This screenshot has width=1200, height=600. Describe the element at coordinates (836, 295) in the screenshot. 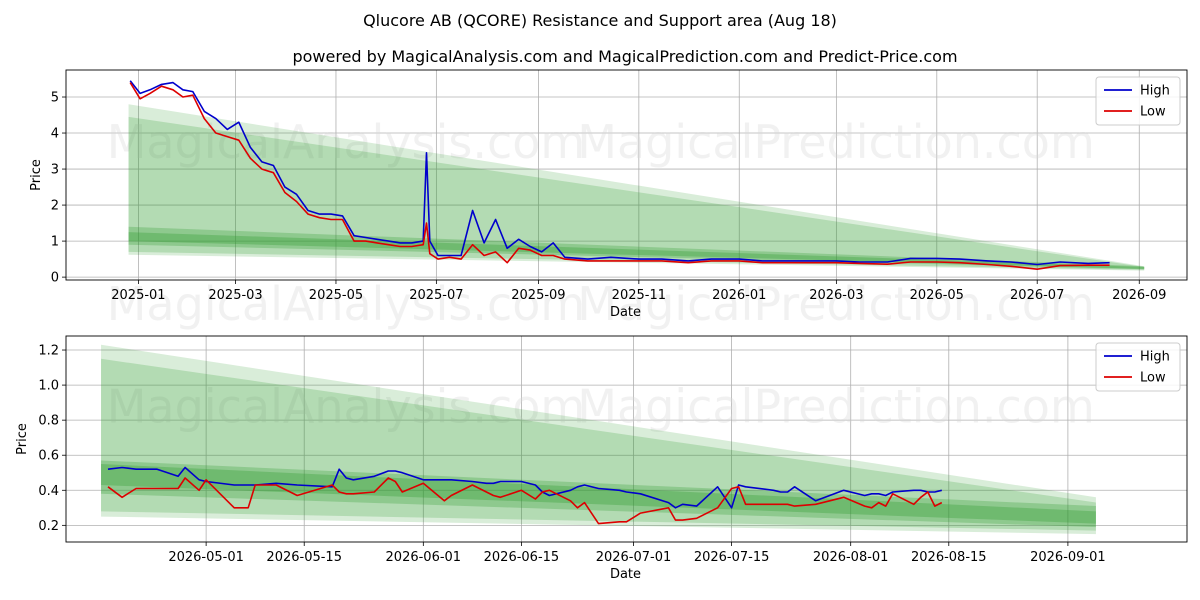

I see `x-tick-label: 2026-03` at that location.